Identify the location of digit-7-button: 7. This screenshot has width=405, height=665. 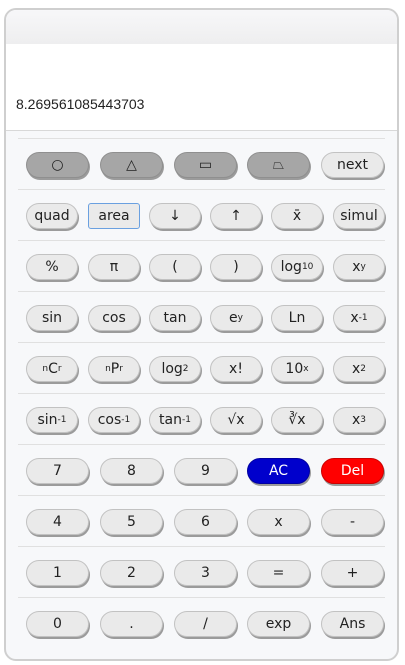
(57, 471).